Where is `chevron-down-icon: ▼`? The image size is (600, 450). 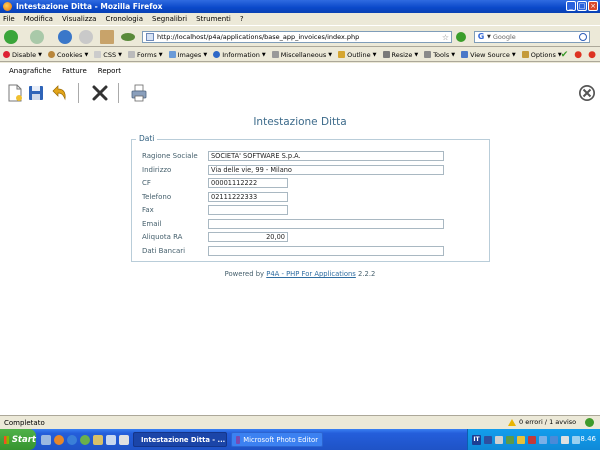
chevron-down-icon: ▼ is located at coordinates (489, 37).